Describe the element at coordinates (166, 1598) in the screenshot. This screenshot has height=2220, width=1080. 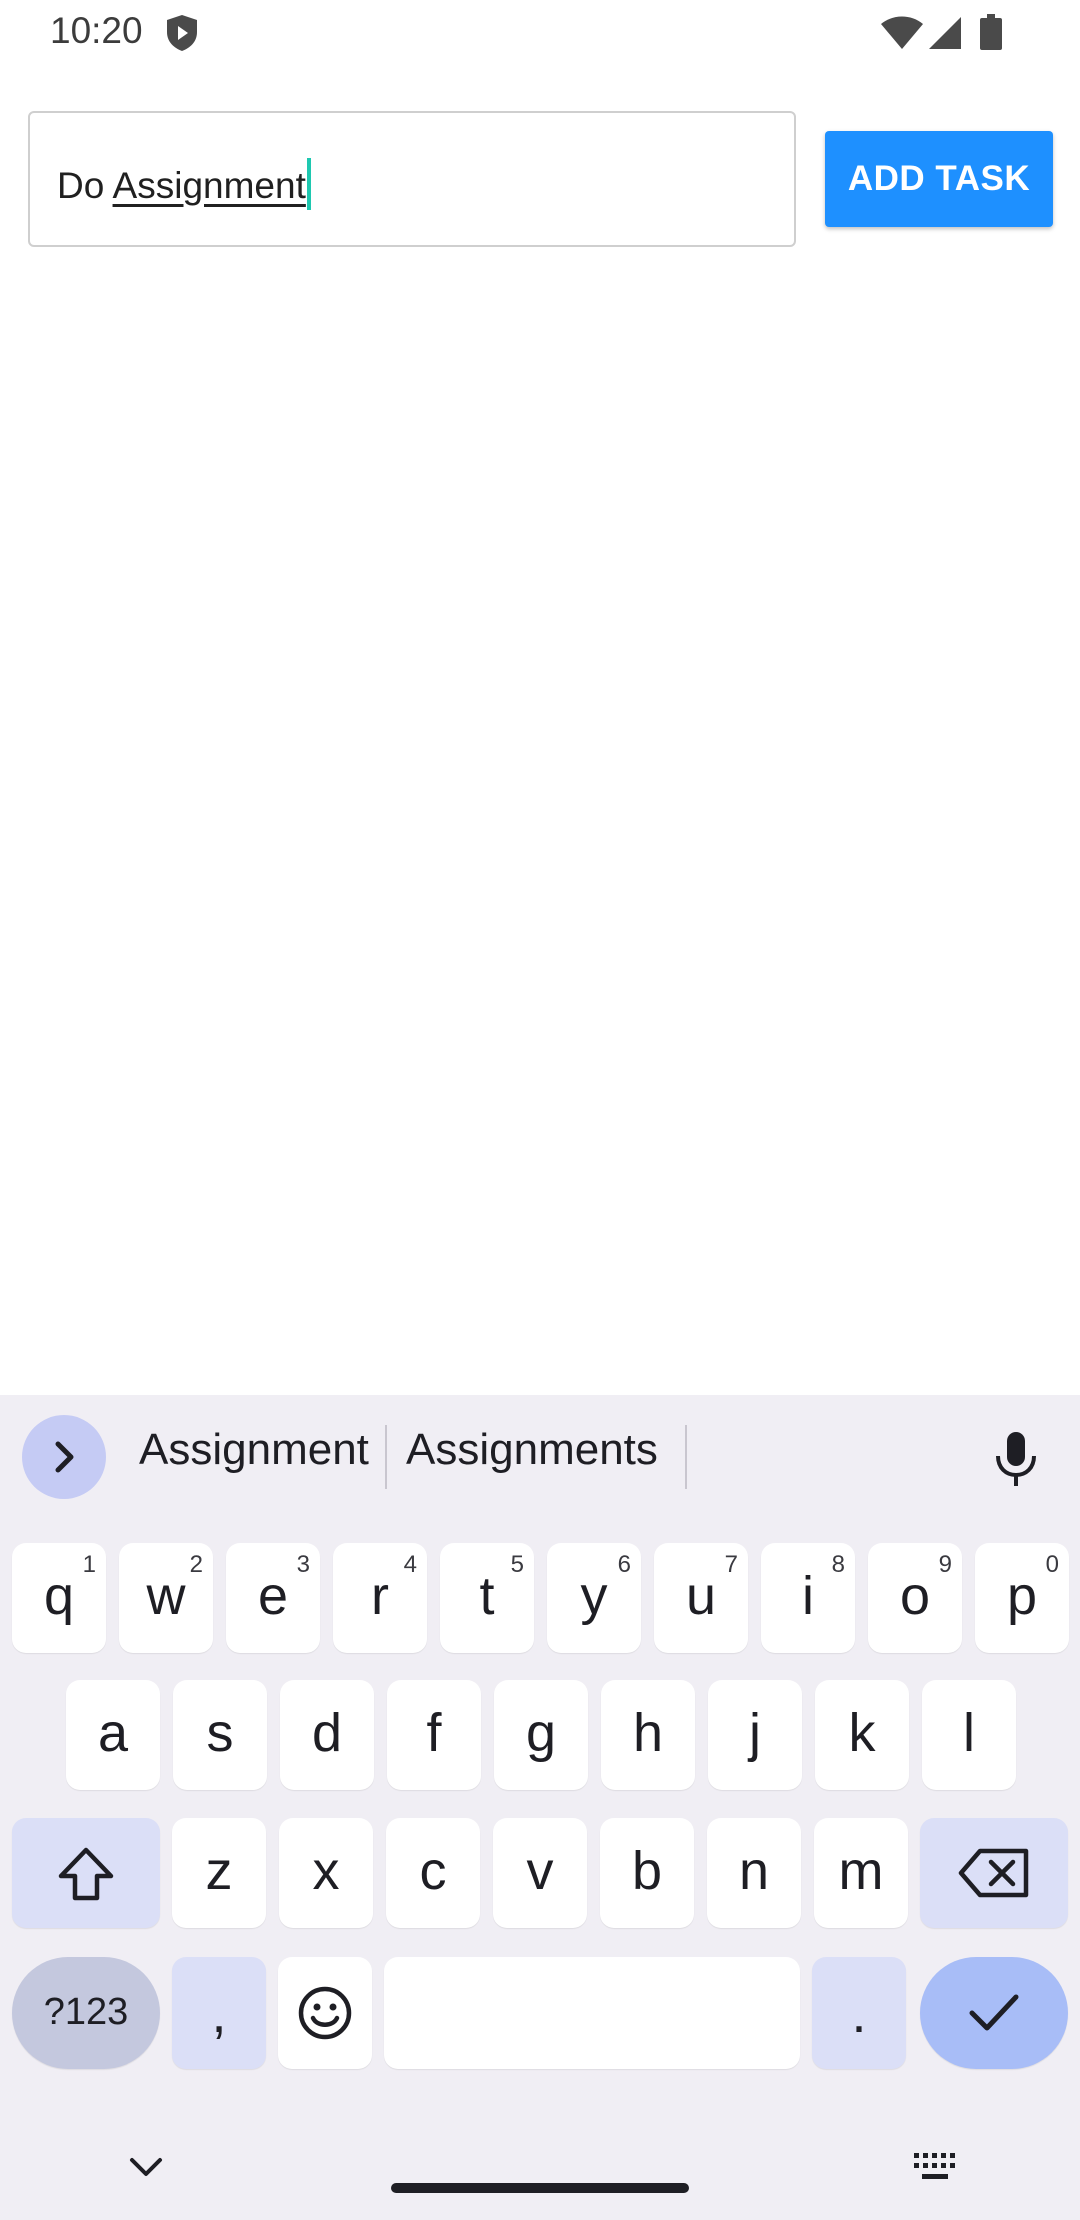
I see `key-w: w2` at that location.